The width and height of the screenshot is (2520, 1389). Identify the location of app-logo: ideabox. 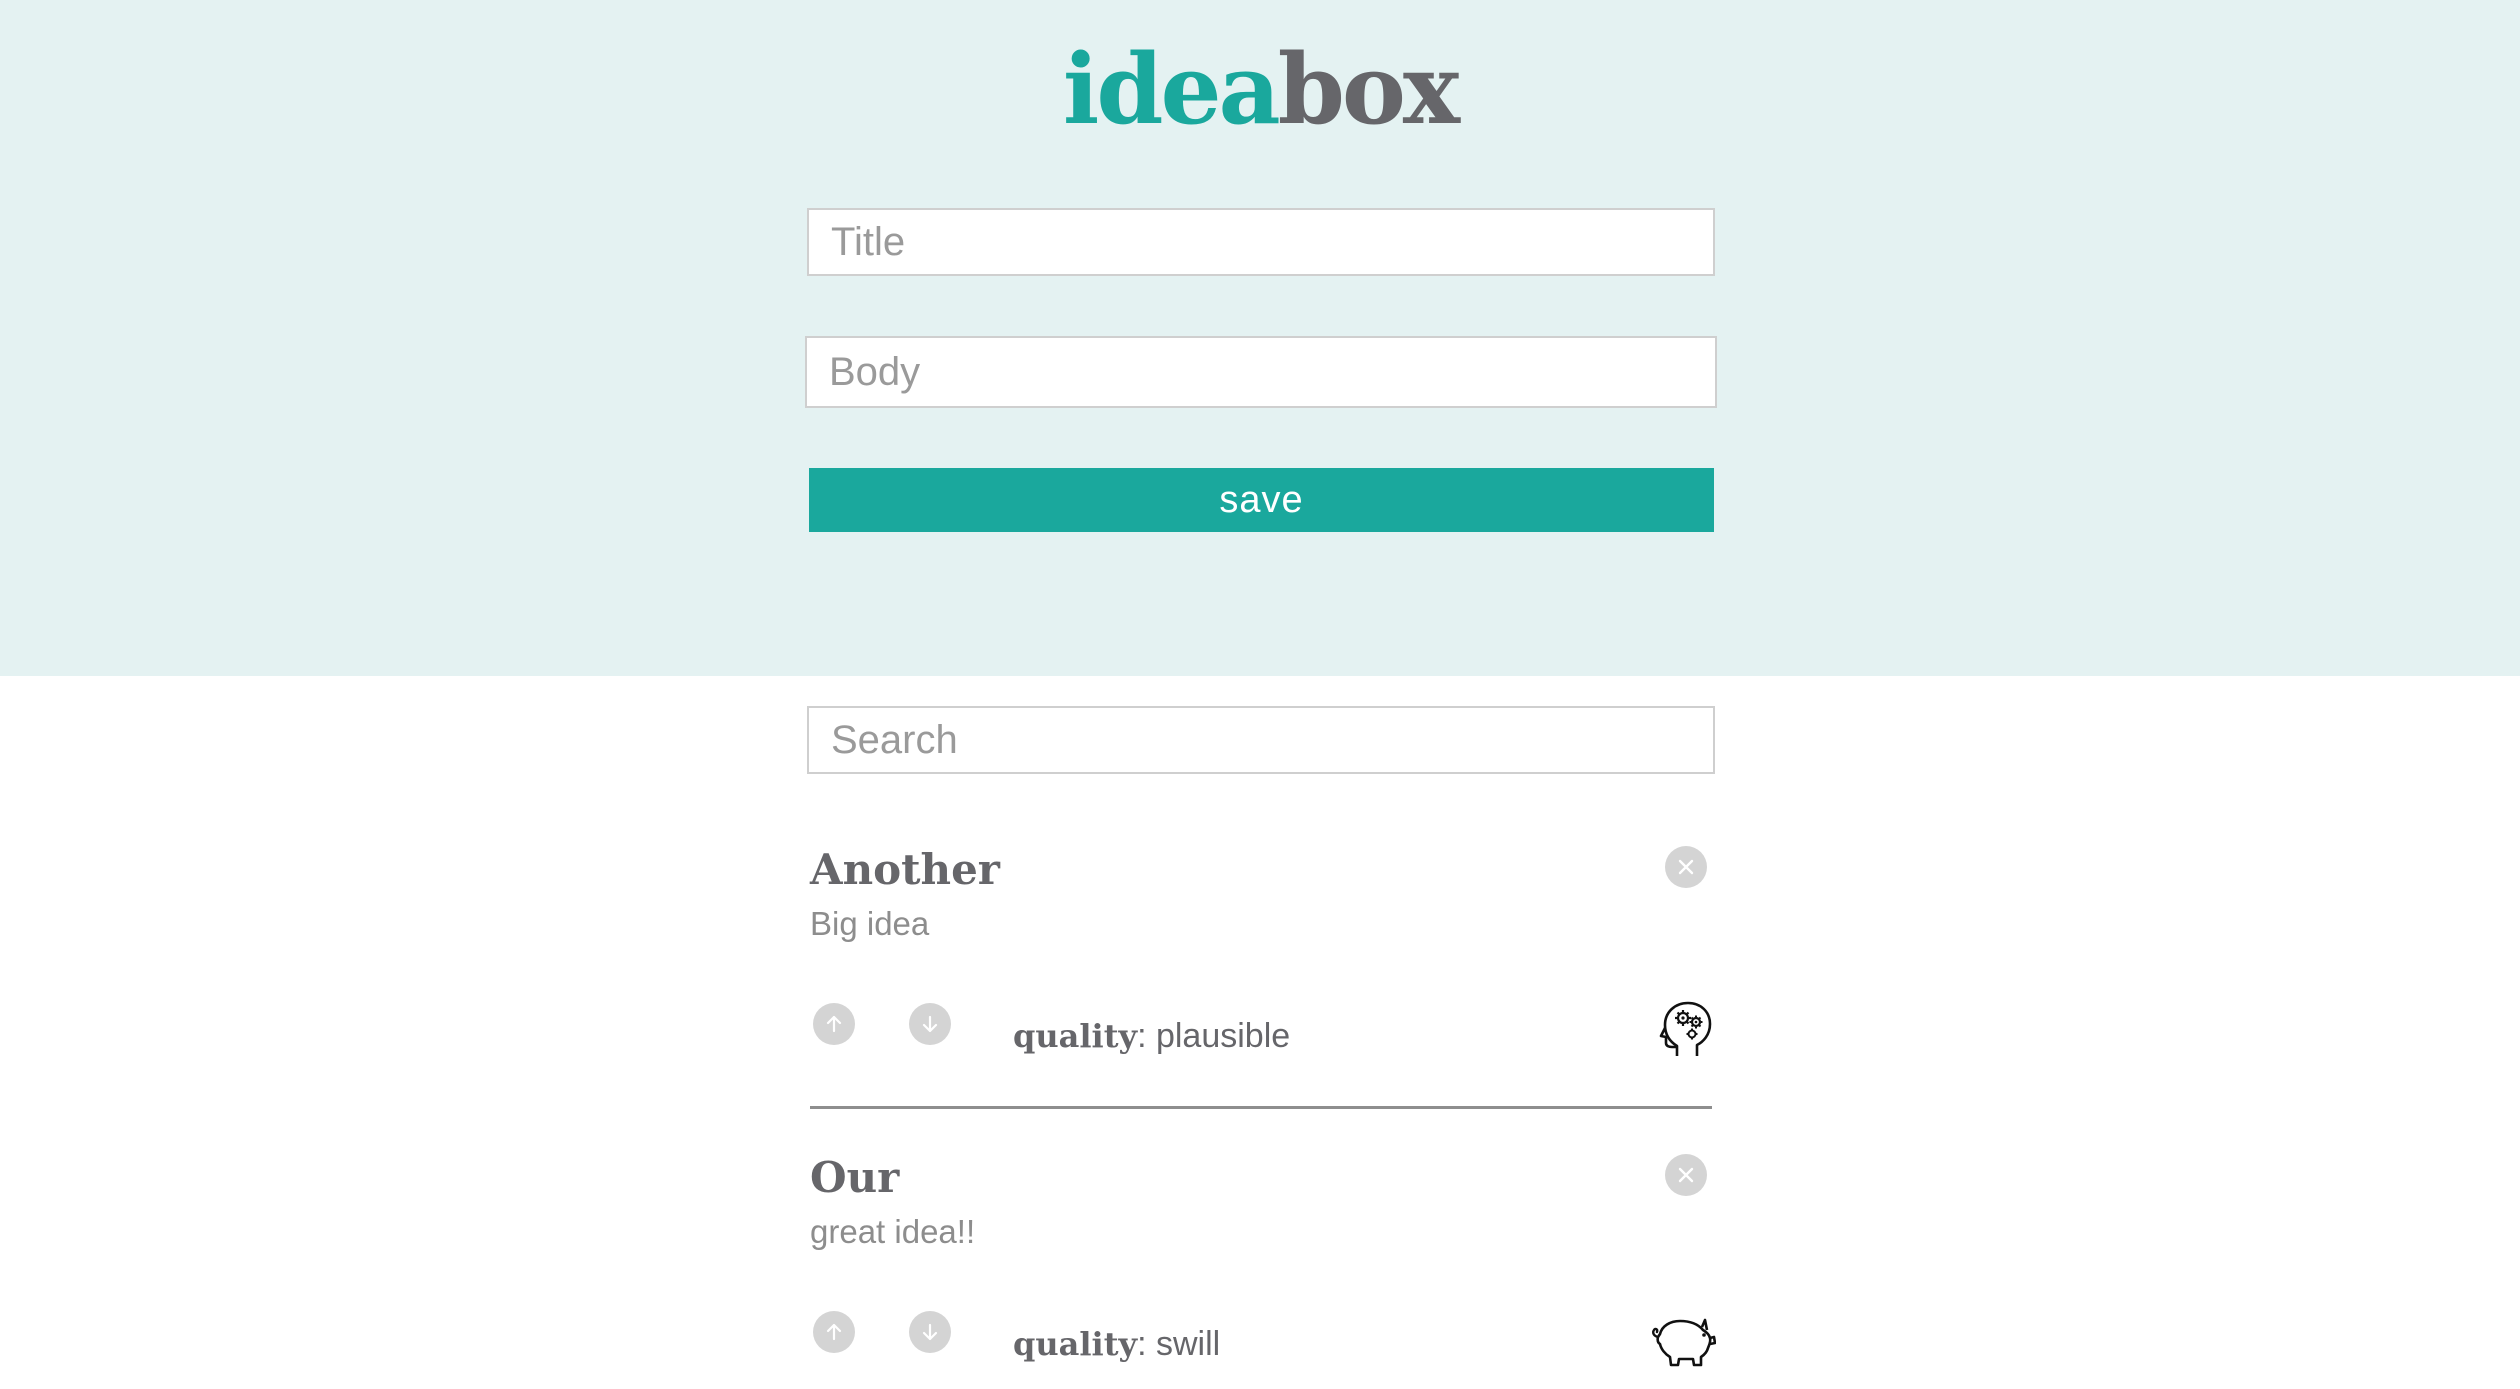
(1260, 90).